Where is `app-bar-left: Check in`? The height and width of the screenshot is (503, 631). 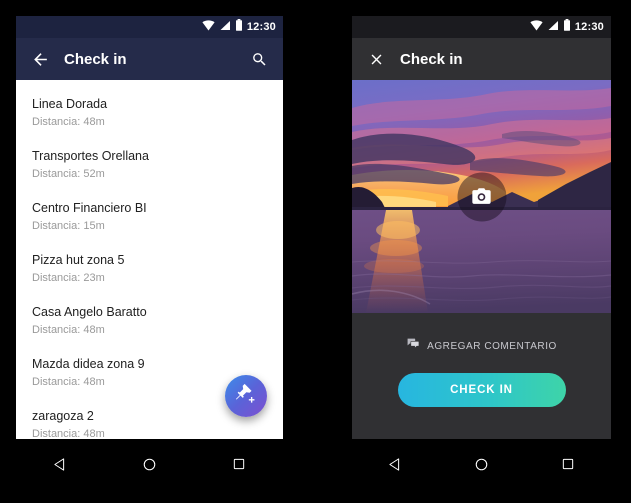 app-bar-left: Check in is located at coordinates (149, 59).